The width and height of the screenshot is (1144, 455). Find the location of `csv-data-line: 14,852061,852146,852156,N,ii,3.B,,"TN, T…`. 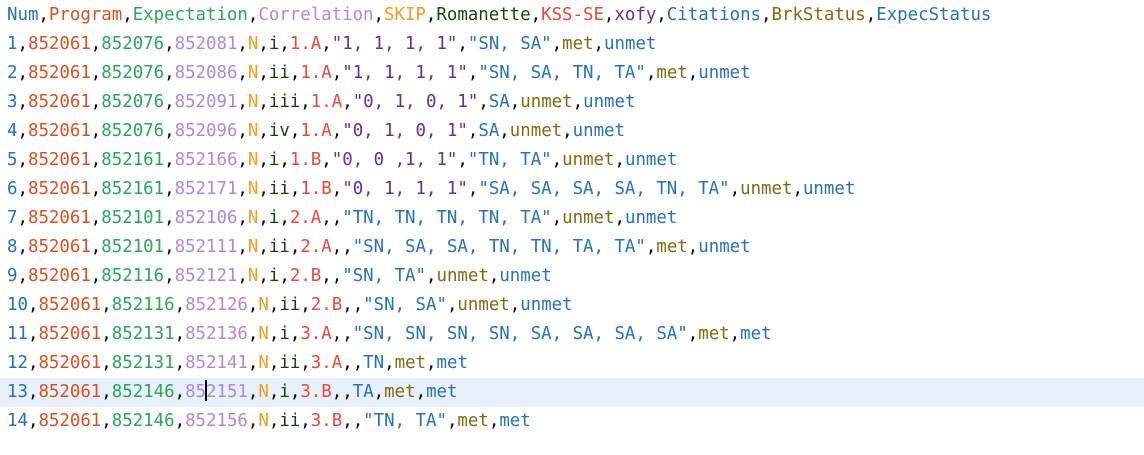

csv-data-line: 14,852061,852146,852156,N,ii,3.B,,"TN, T… is located at coordinates (572, 421).